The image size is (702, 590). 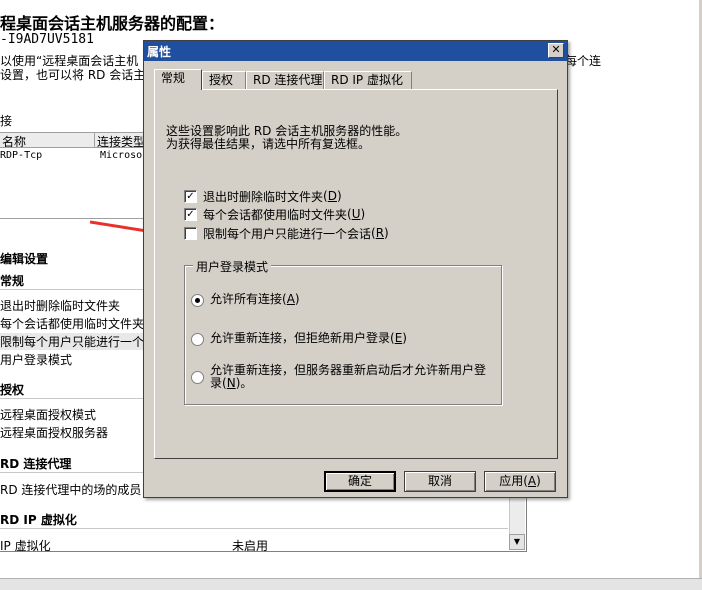 I want to click on accelerator-key: (D), so click(x=332, y=196).